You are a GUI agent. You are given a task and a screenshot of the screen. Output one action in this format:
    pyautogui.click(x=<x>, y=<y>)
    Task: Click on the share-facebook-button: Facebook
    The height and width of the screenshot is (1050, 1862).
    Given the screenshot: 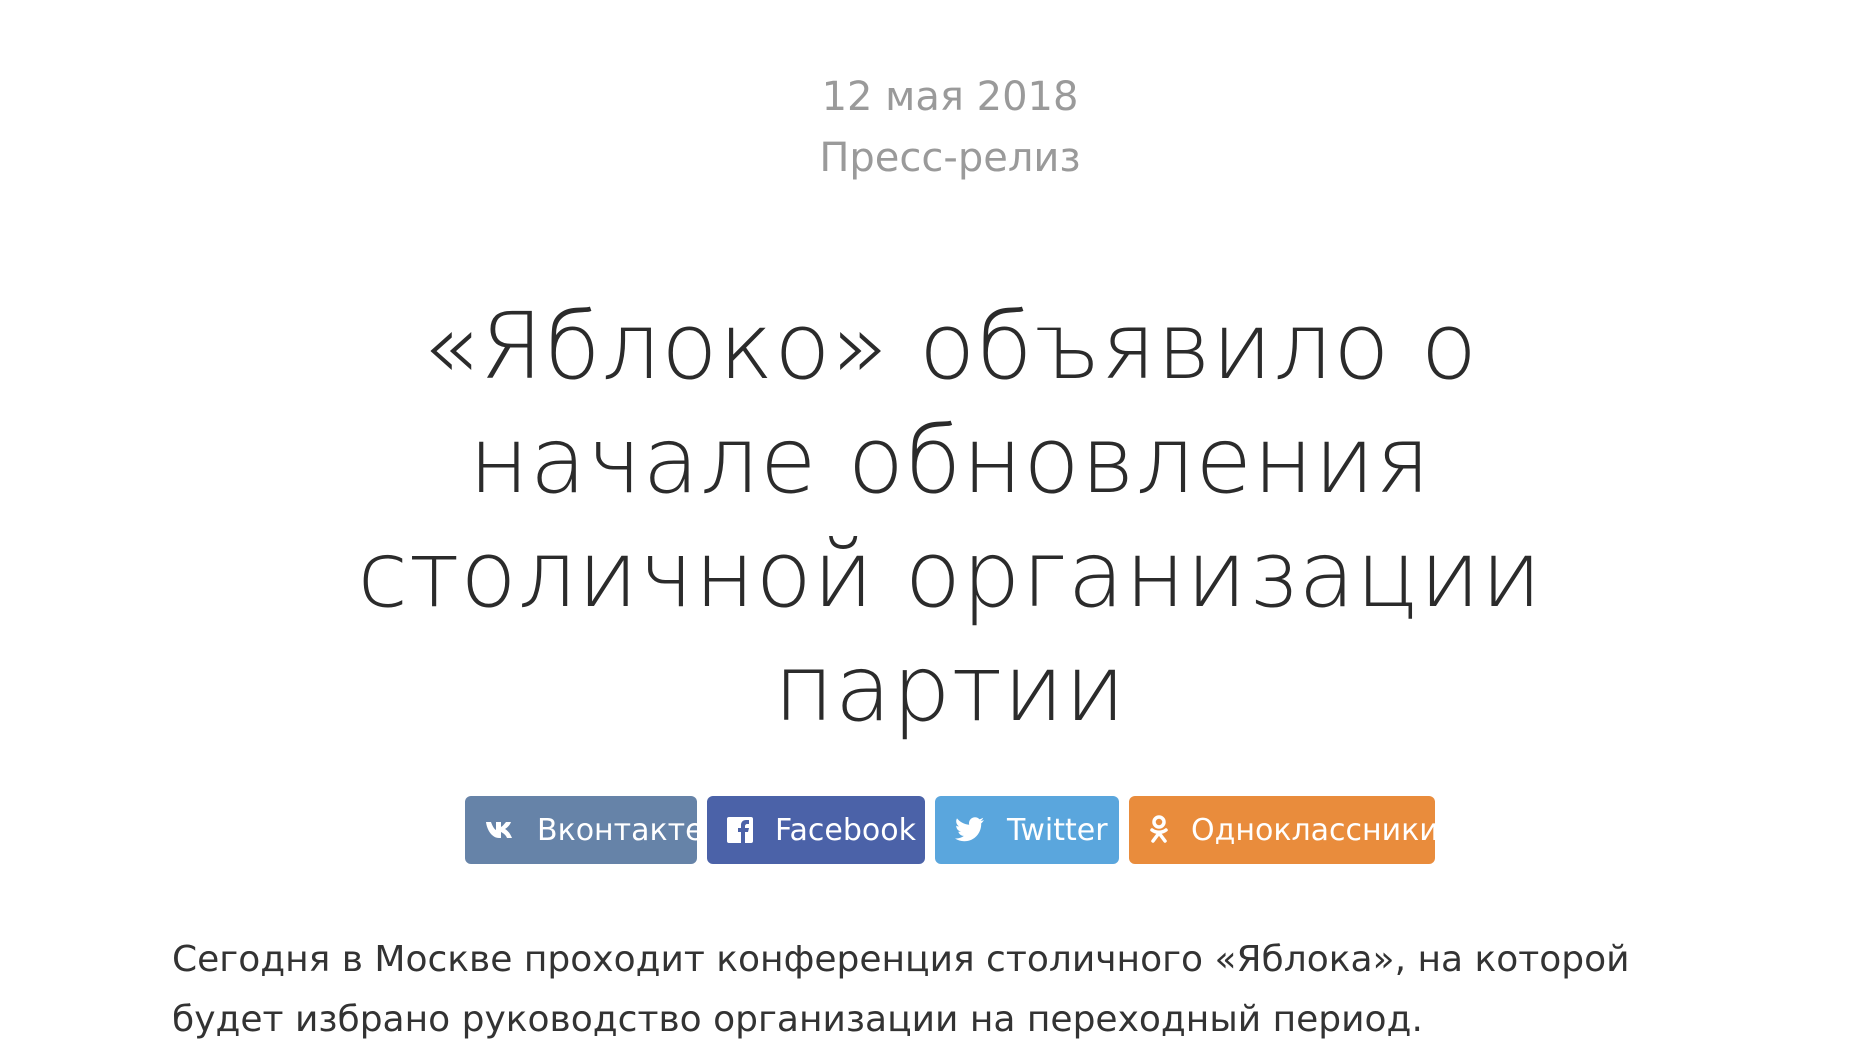 What is the action you would take?
    pyautogui.click(x=816, y=830)
    